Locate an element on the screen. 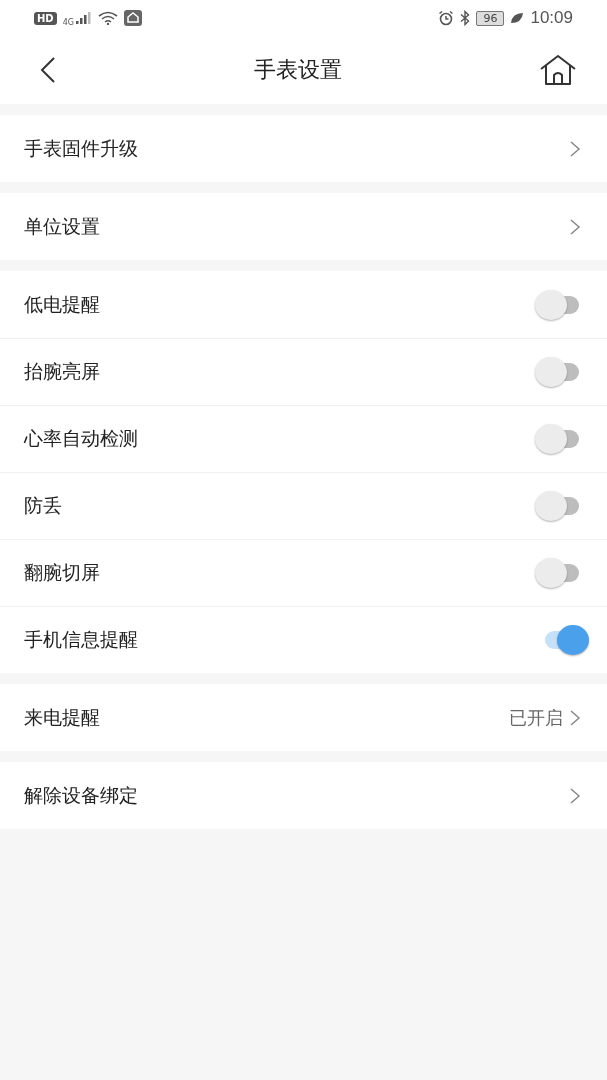  alarm-icon is located at coordinates (446, 18).